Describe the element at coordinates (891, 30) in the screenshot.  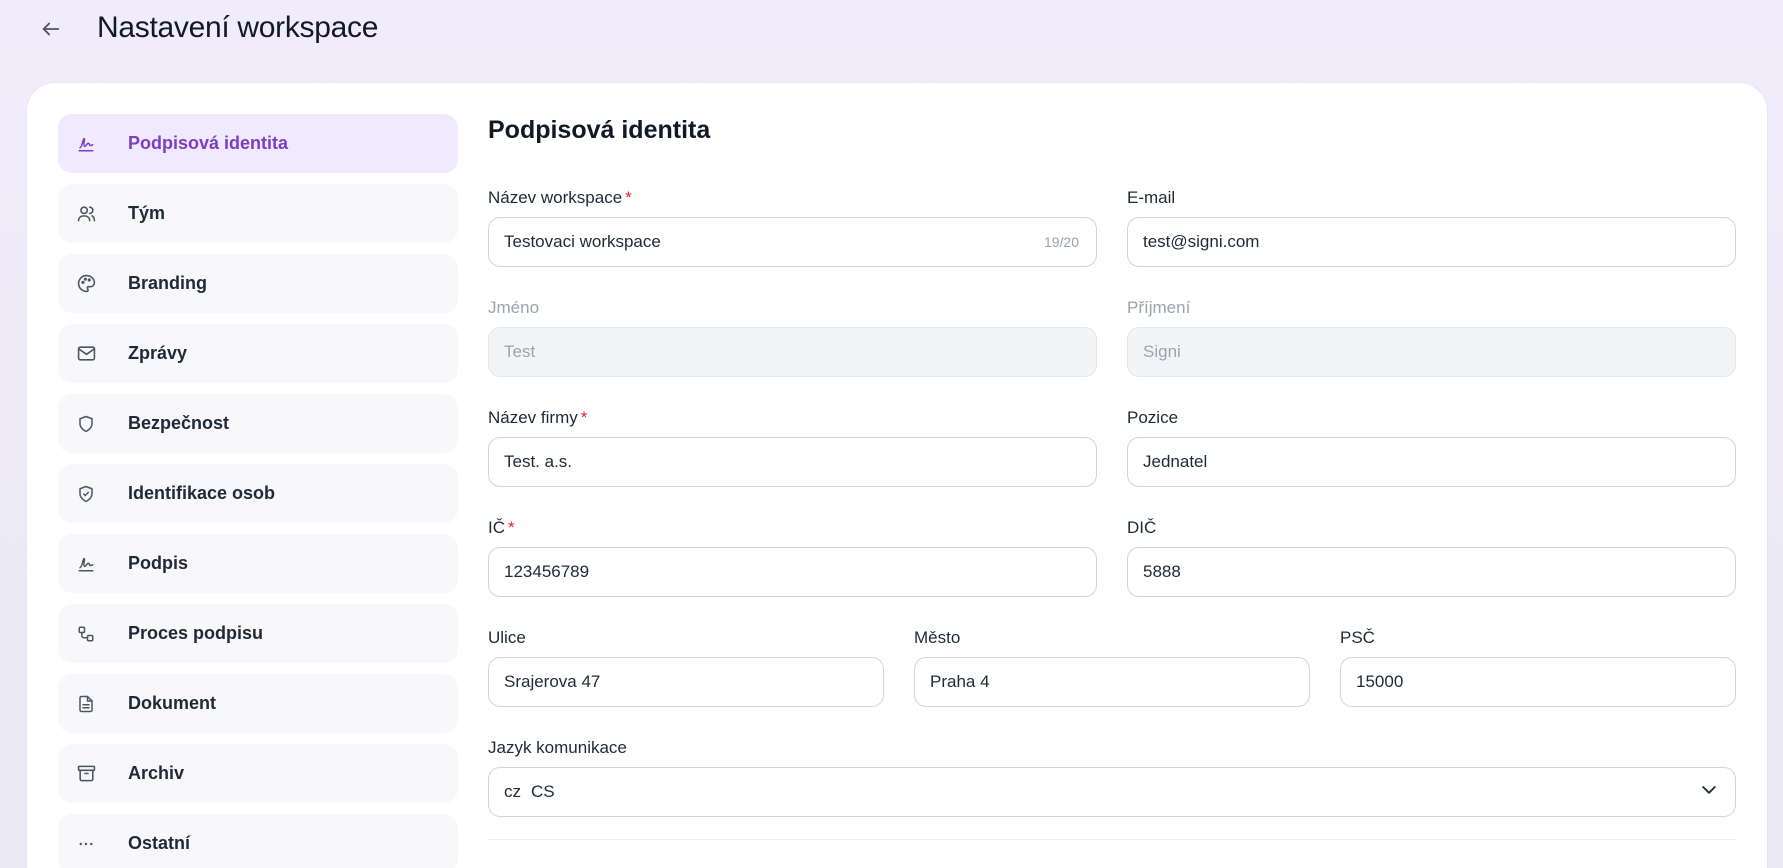
I see `top-bar: Nastavení workspace` at that location.